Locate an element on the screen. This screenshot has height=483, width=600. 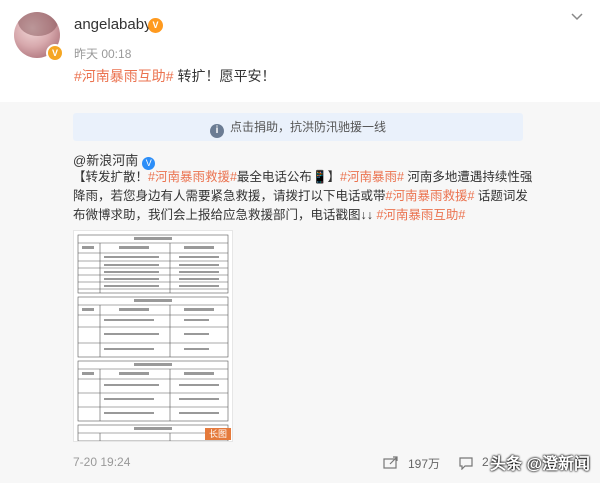
comment-icon is located at coordinates (466, 463).